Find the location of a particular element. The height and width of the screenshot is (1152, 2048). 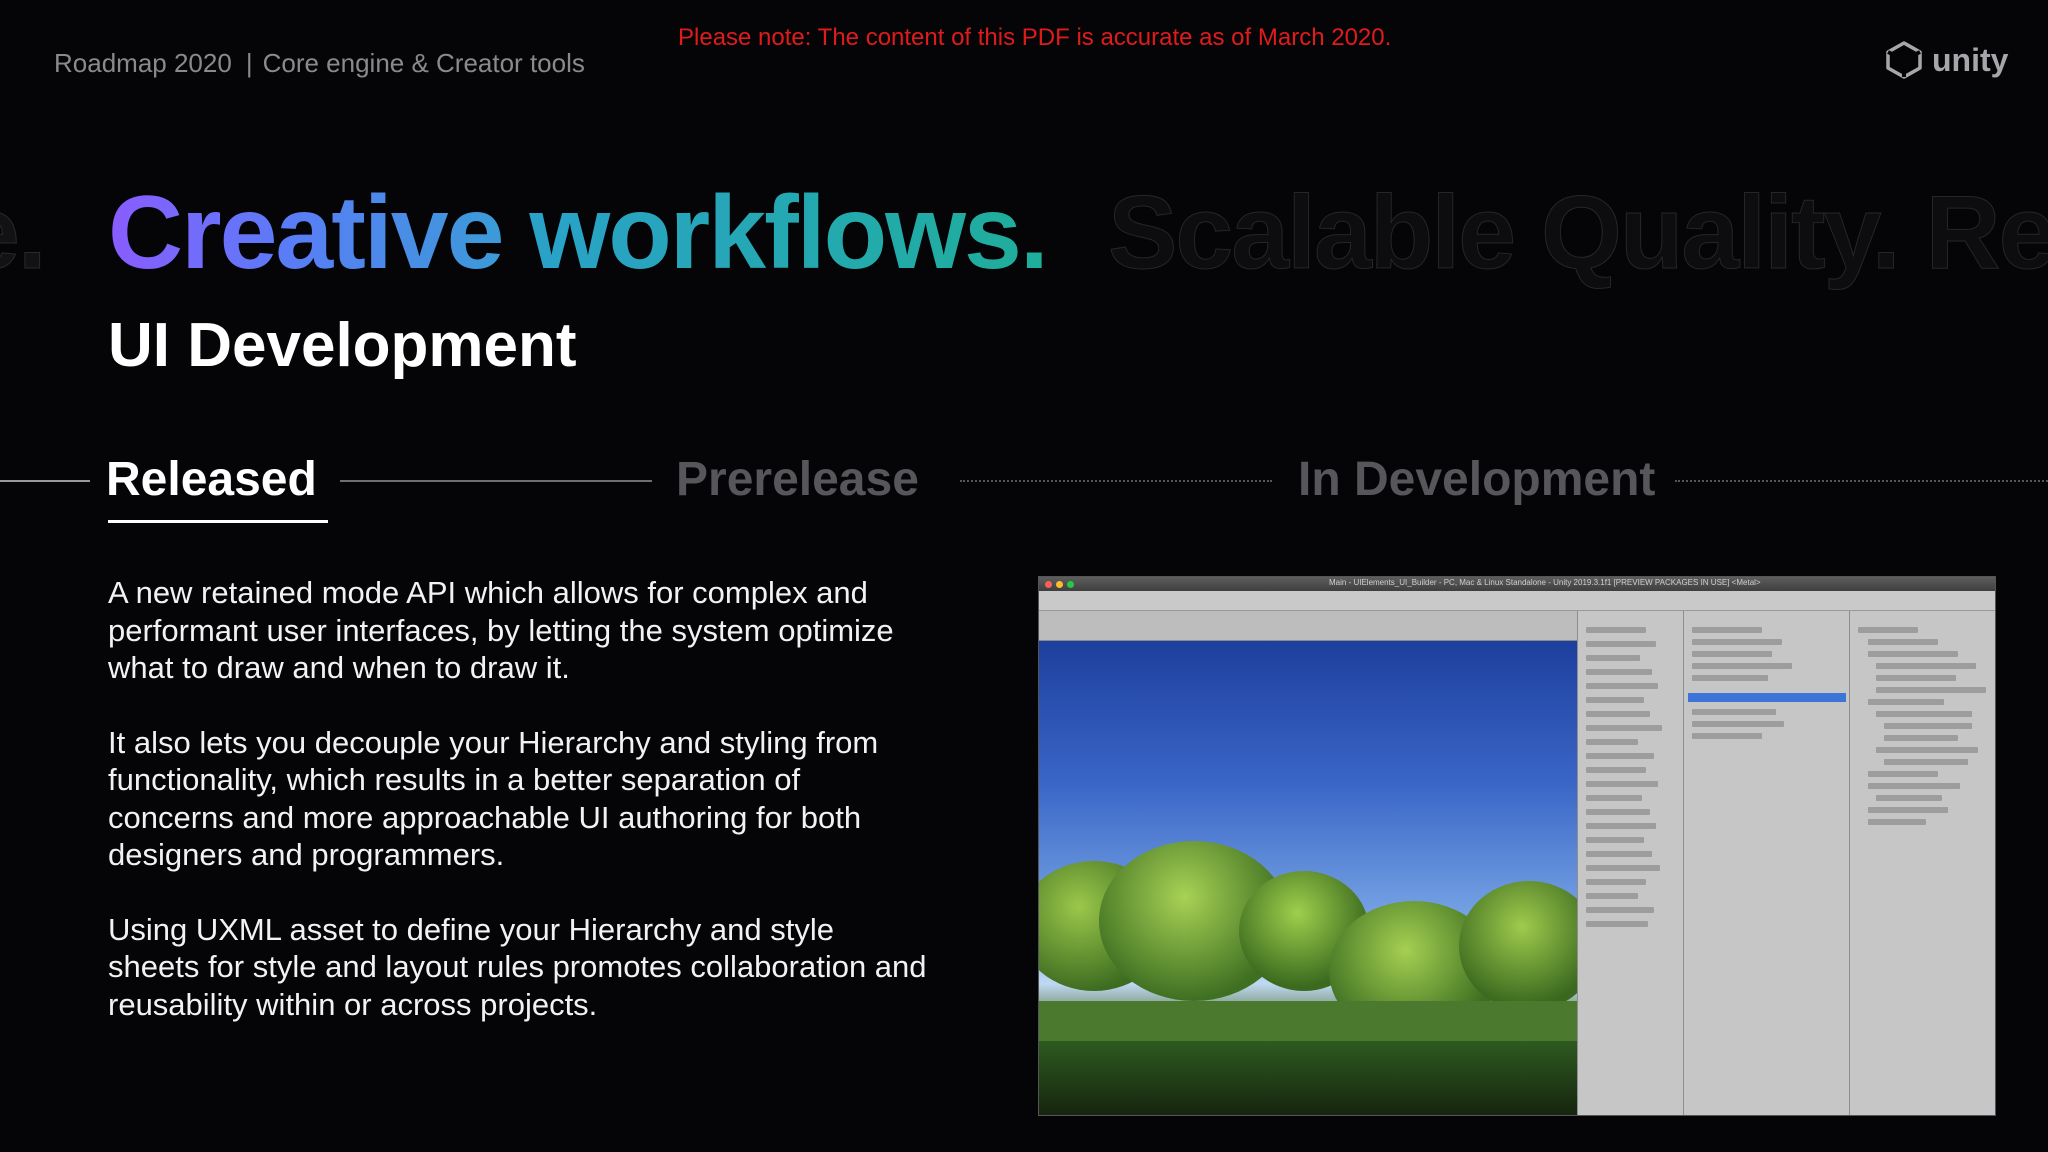

hero-ghost-left: e. is located at coordinates (23, 233).